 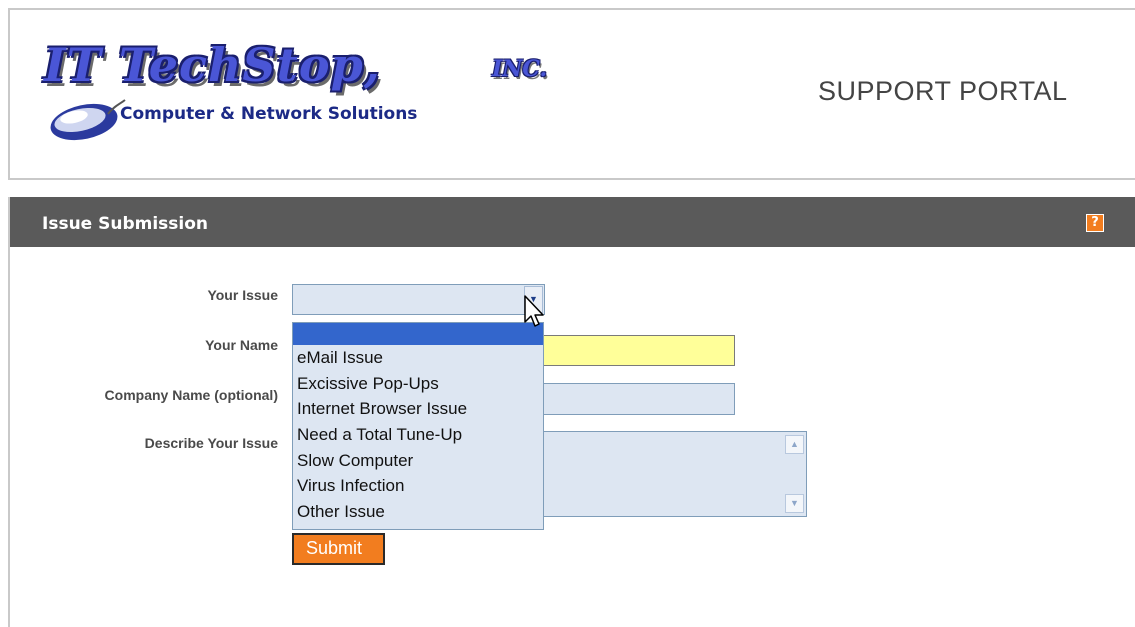 I want to click on dropdown-option-tune-up: Need a Total Tune-Up, so click(x=418, y=435).